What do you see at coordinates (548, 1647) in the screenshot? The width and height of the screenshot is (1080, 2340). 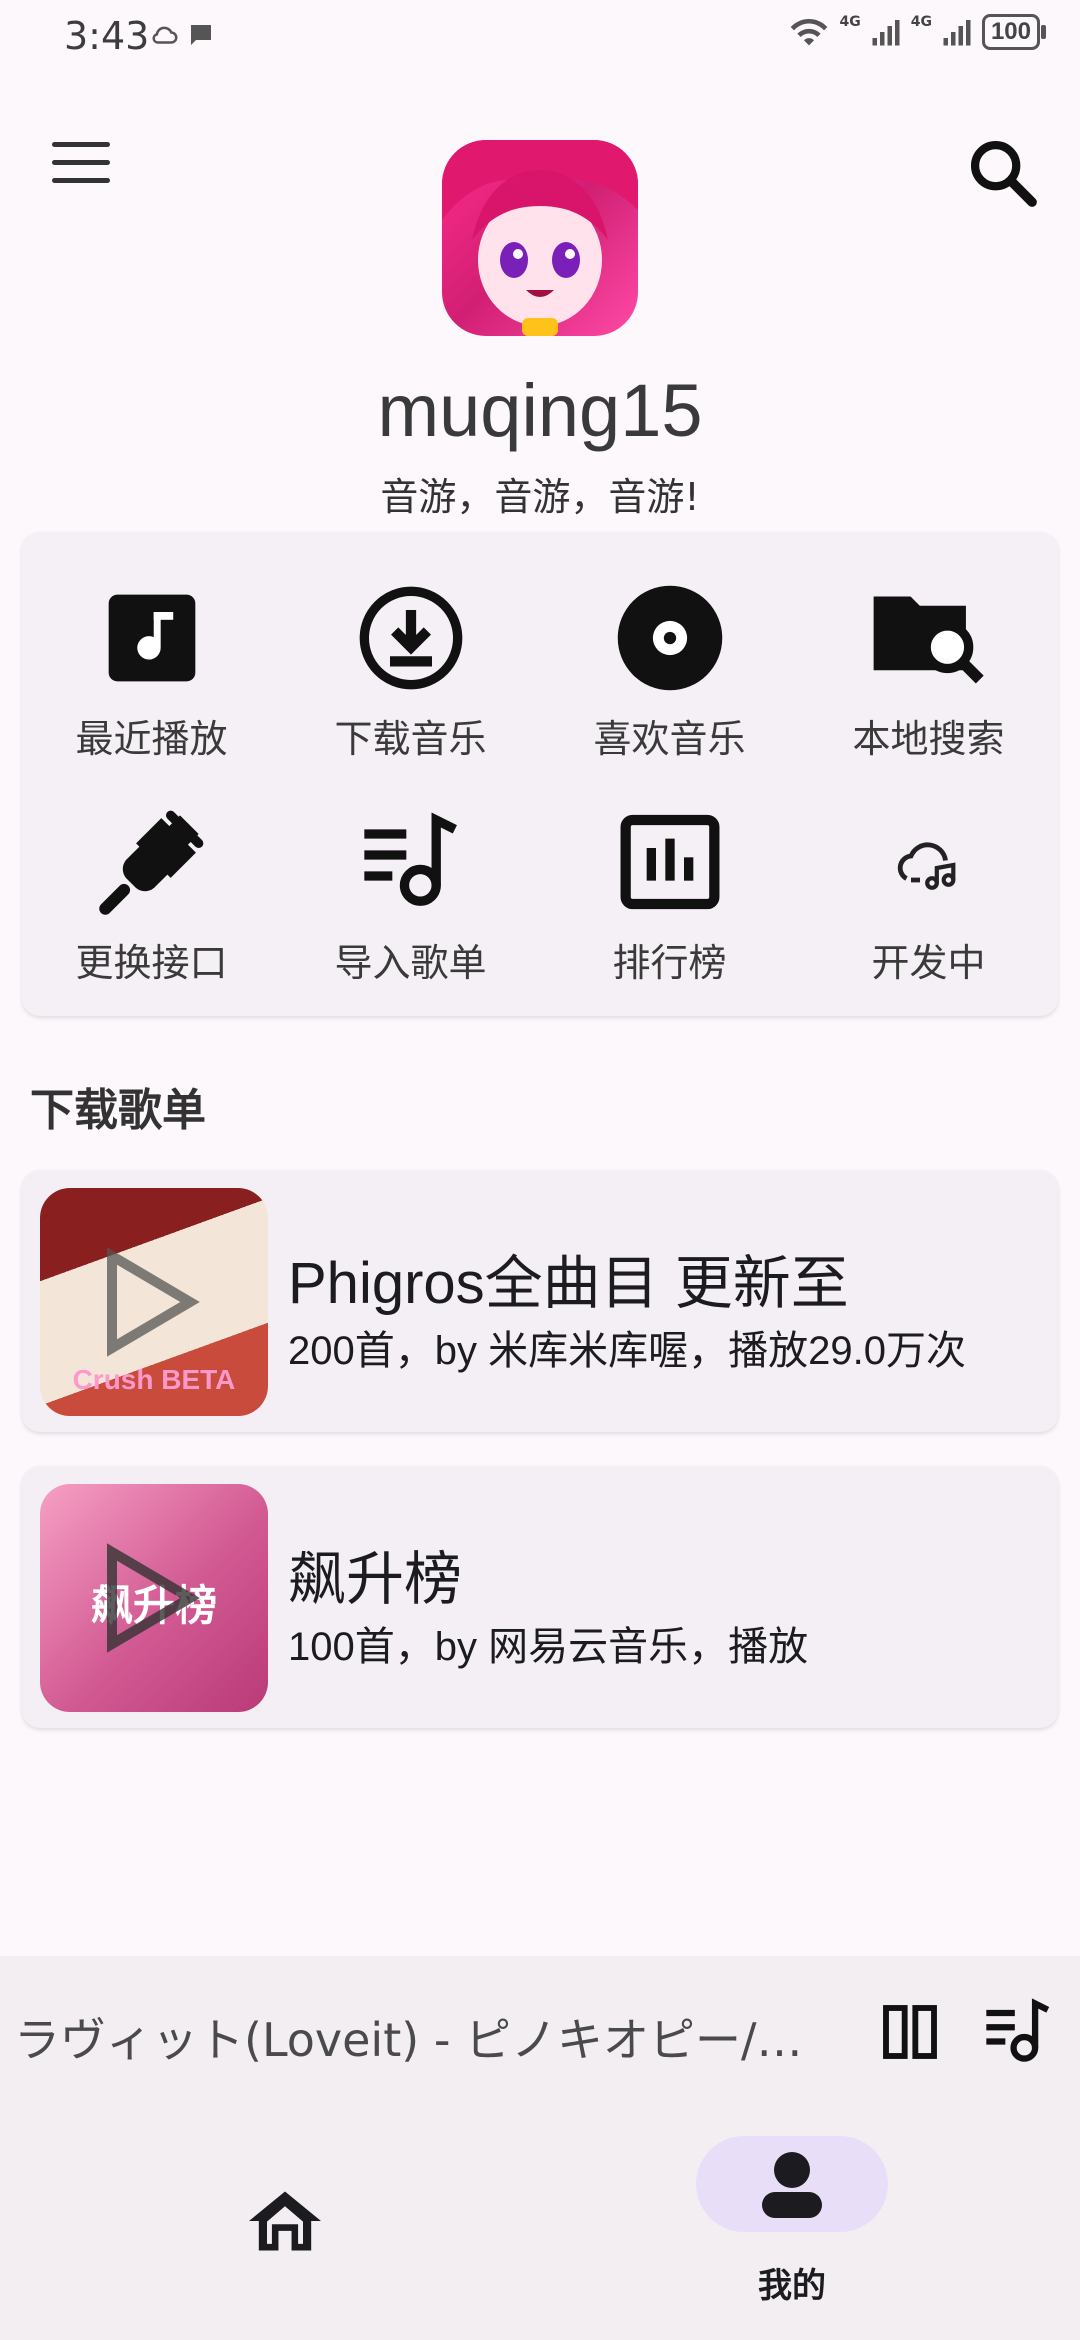 I see `playlist-subtitle: 100首，by 网易云音乐，播放` at bounding box center [548, 1647].